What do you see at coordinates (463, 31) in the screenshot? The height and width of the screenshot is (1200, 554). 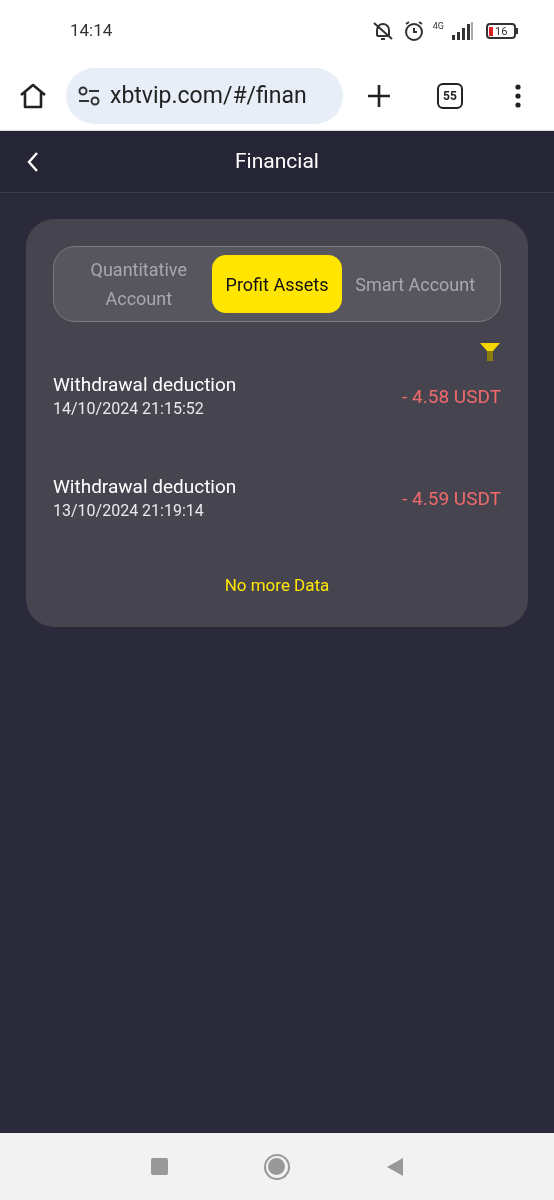 I see `signal-icon` at bounding box center [463, 31].